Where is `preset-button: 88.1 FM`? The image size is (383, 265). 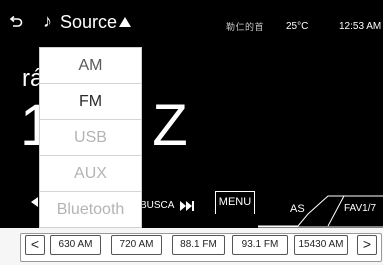 preset-button: 88.1 FM is located at coordinates (198, 245).